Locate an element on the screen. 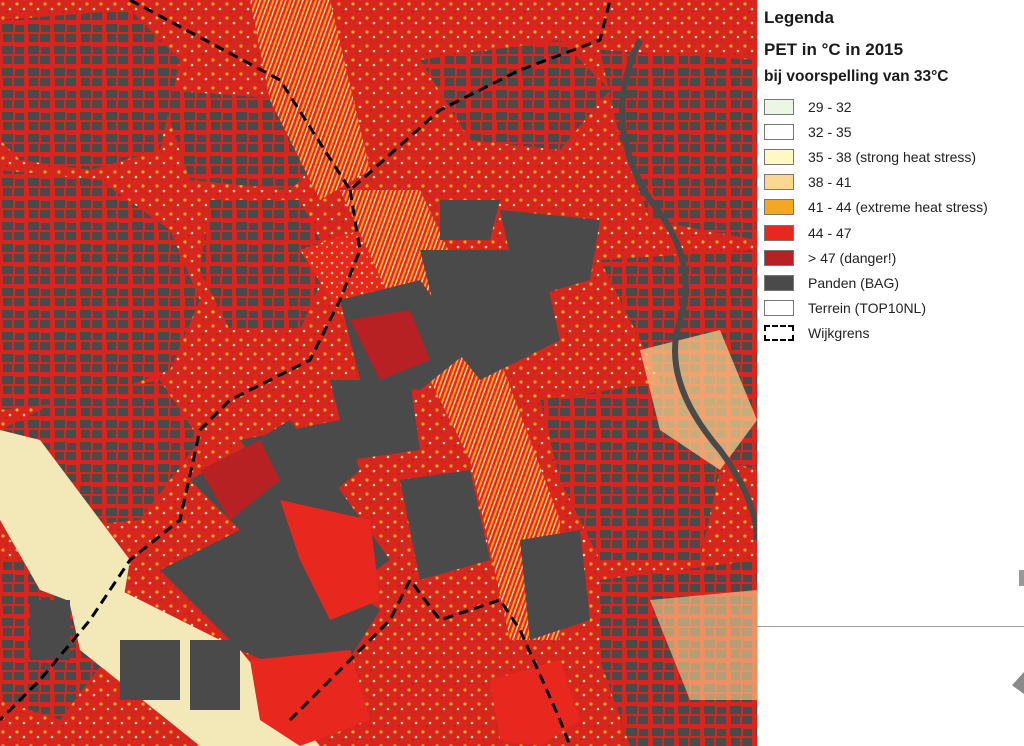 The image size is (1024, 746). legend-subtitle: PET in °C in 2015 is located at coordinates (834, 49).